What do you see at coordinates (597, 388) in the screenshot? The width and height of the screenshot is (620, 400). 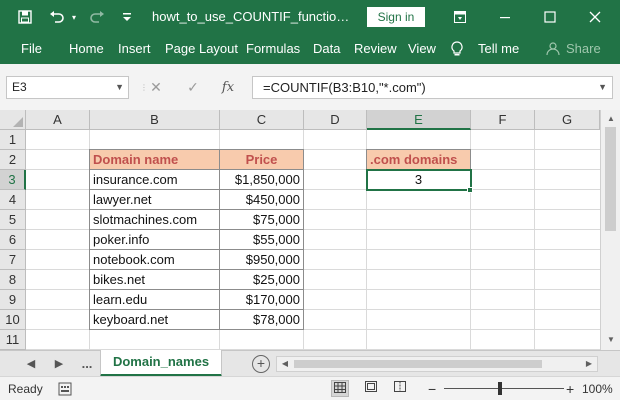 I see `zoom-level: 100%` at bounding box center [597, 388].